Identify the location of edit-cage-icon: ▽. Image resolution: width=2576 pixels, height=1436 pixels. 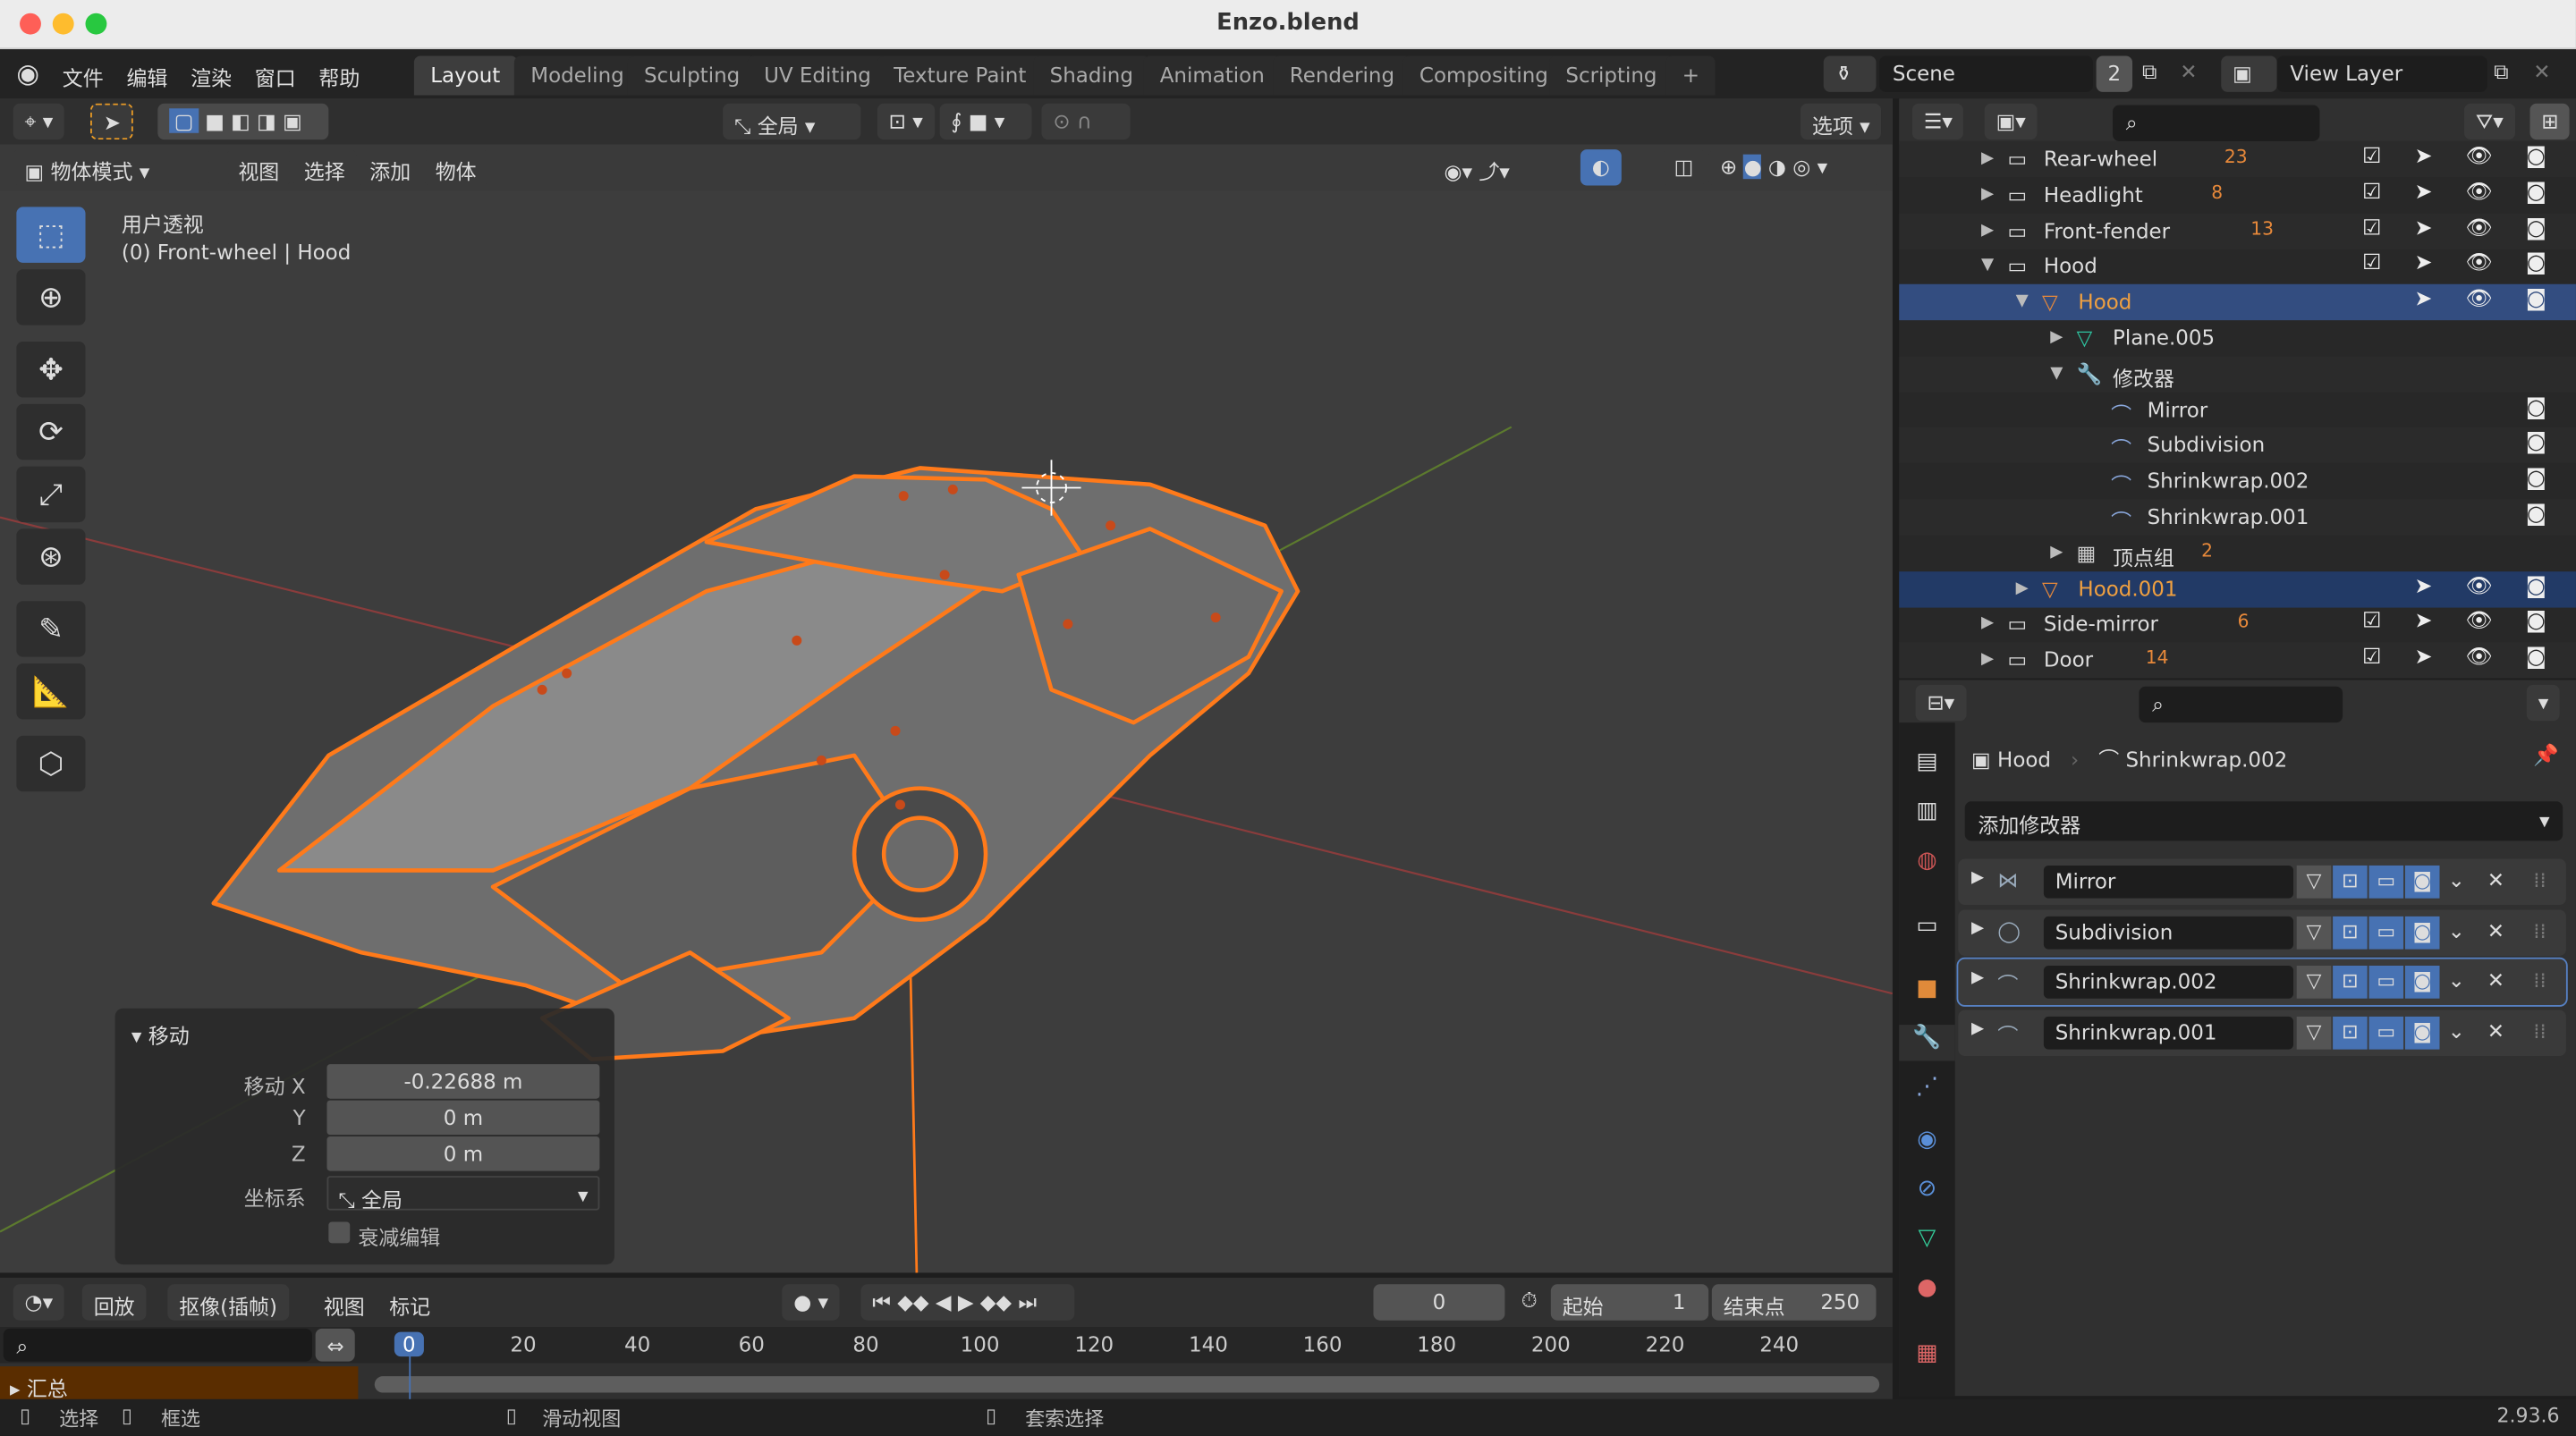
(2314, 982).